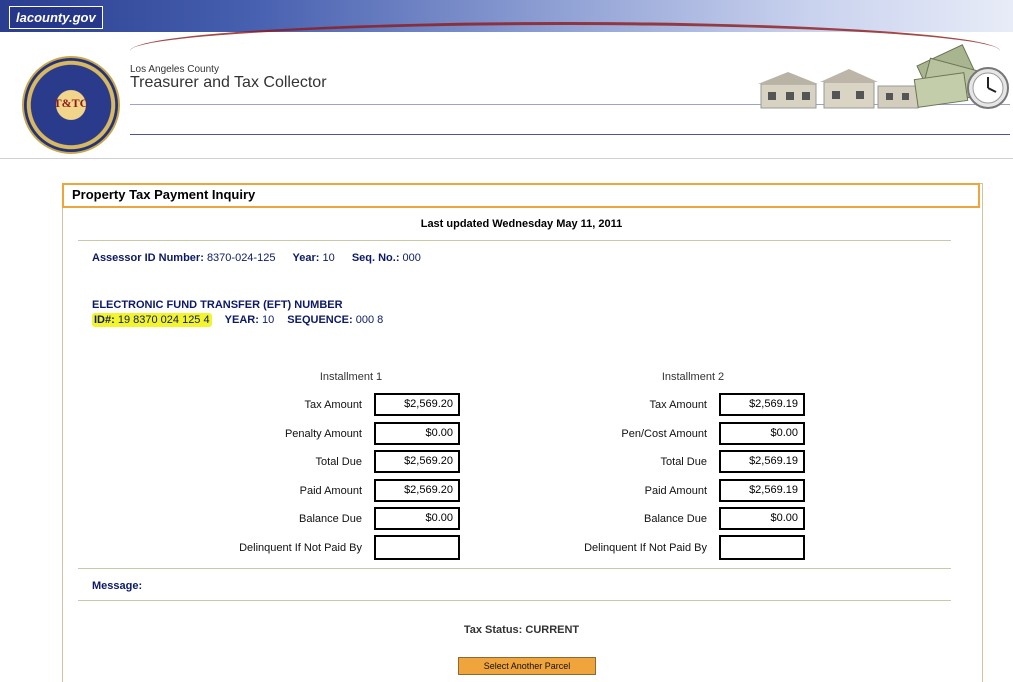 This screenshot has width=1013, height=682. Describe the element at coordinates (164, 194) in the screenshot. I see `panel-title: Property Tax Payment Inquiry` at that location.